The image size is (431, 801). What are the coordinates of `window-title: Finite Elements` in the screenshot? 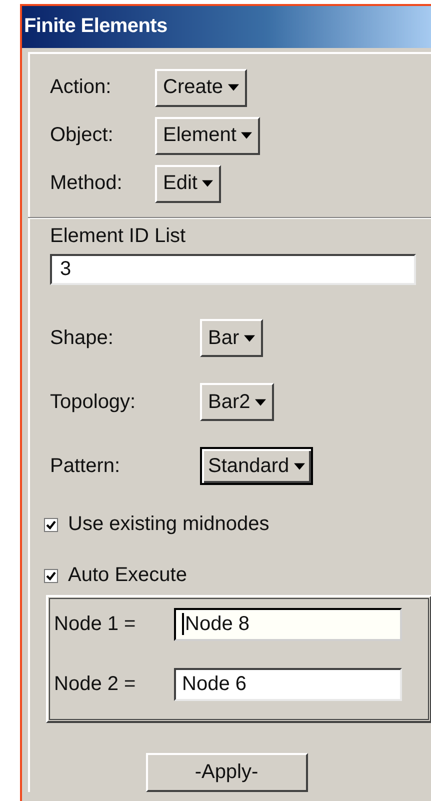 It's located at (226, 27).